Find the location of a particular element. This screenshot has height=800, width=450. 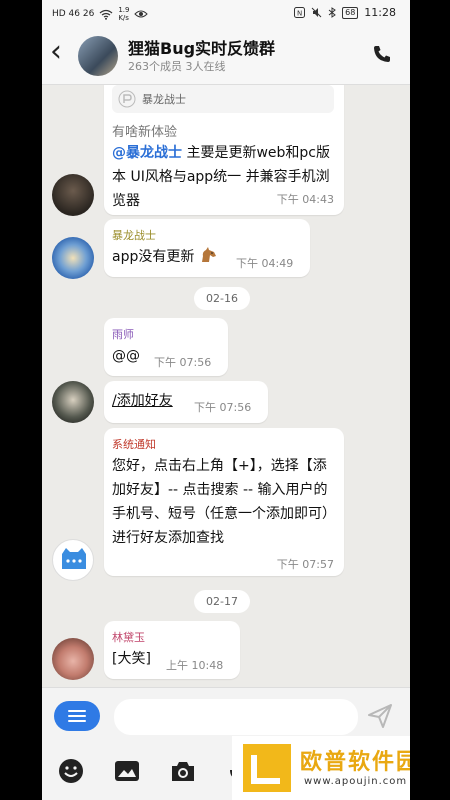

mute-icon is located at coordinates (316, 12).